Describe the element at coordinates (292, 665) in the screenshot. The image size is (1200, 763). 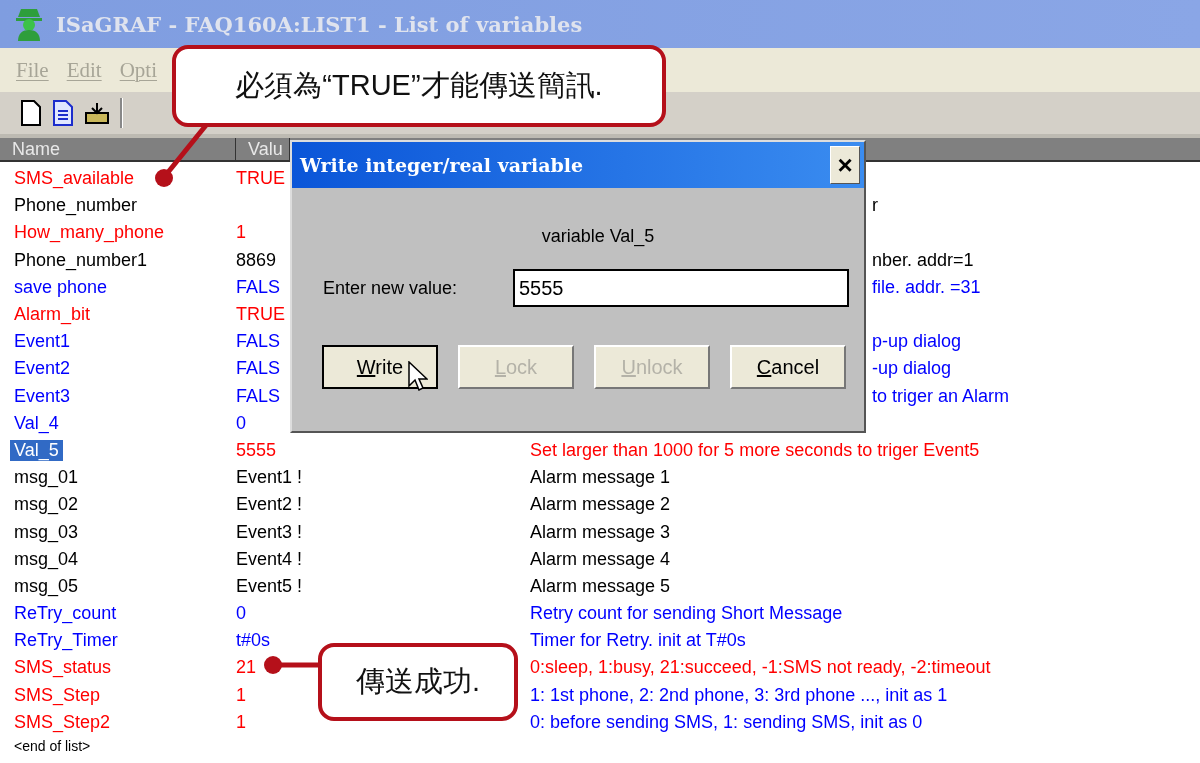
I see `leader-line` at that location.